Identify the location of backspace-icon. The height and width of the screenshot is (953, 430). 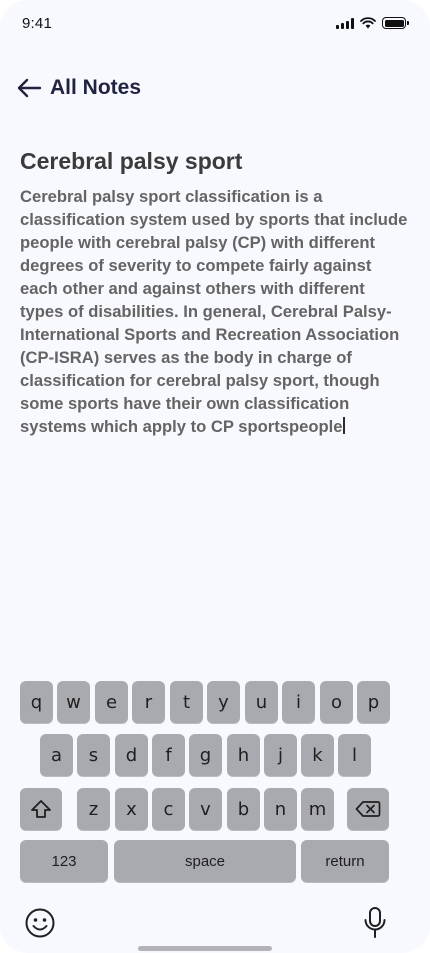
(368, 809).